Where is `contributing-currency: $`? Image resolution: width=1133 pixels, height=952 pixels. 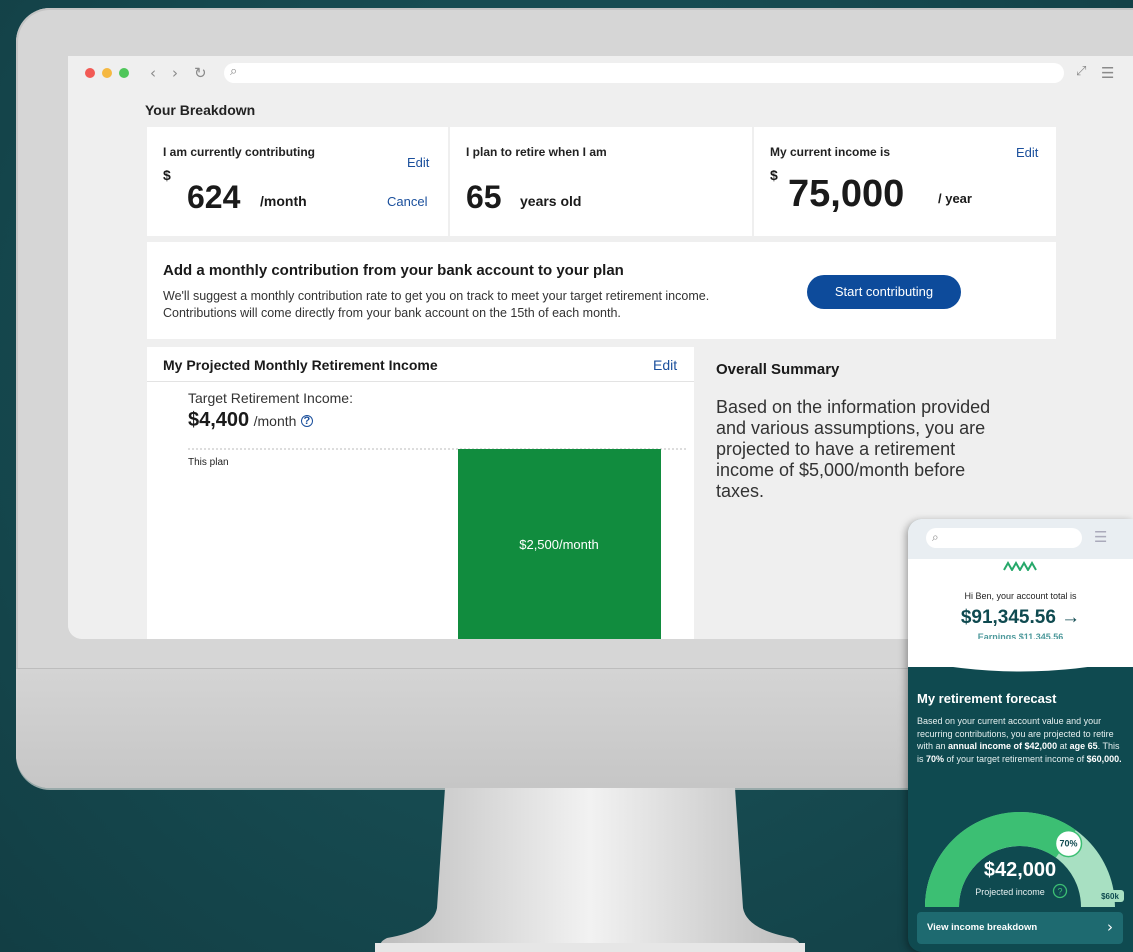
contributing-currency: $ is located at coordinates (167, 175).